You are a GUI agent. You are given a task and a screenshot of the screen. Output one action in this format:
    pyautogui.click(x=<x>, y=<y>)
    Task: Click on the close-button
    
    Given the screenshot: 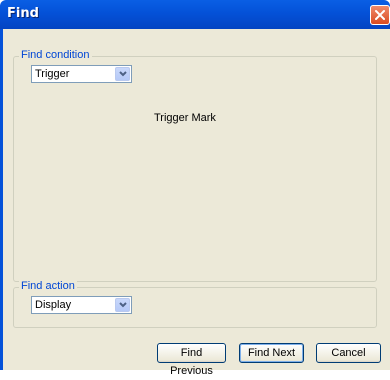 What is the action you would take?
    pyautogui.click(x=380, y=15)
    